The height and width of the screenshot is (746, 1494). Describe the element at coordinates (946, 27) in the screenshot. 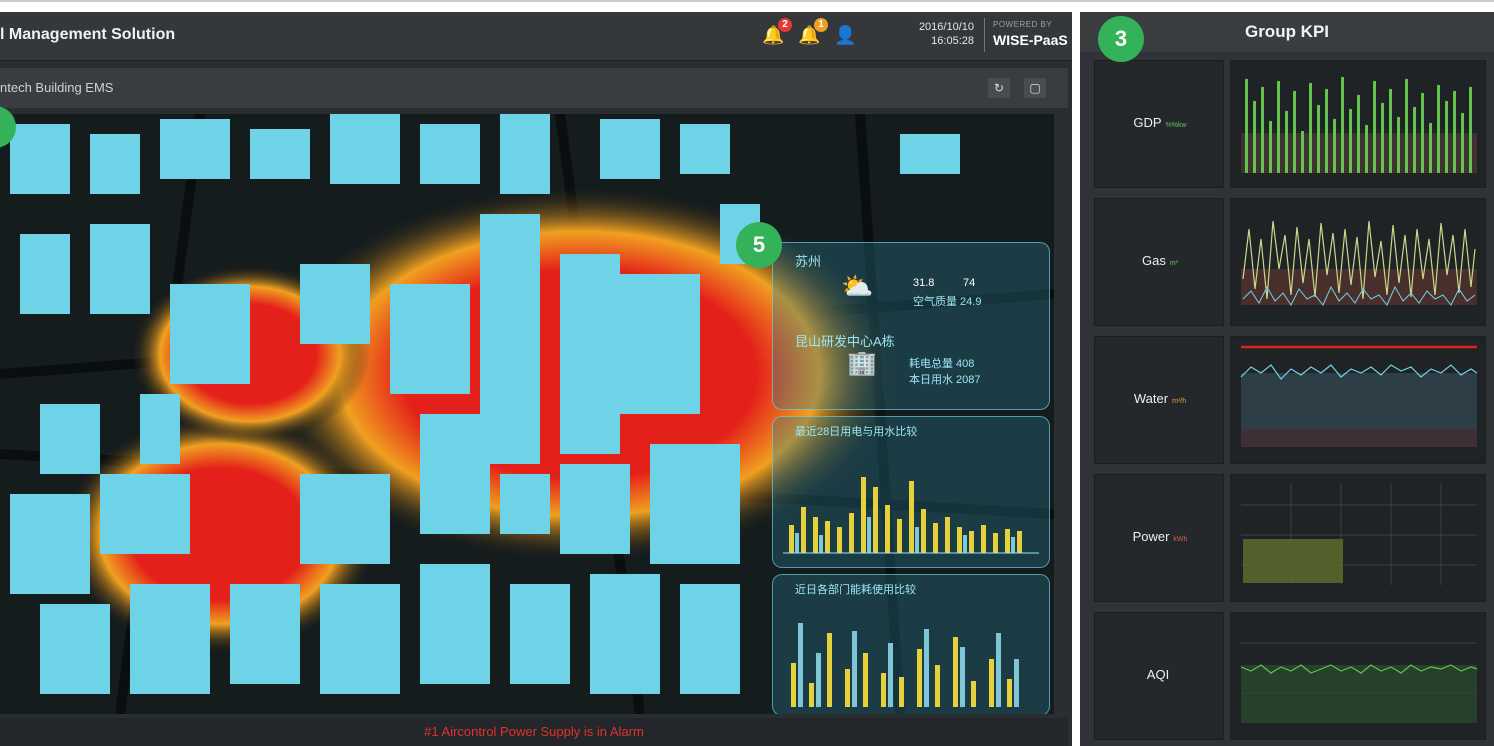

I see `date-text: 2016/10/10` at that location.